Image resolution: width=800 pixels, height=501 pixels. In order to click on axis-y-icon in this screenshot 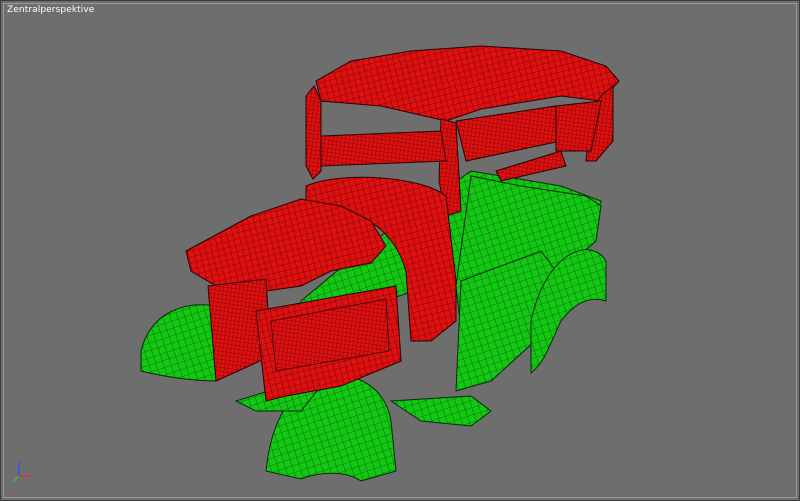, I will do `click(16, 479)`.